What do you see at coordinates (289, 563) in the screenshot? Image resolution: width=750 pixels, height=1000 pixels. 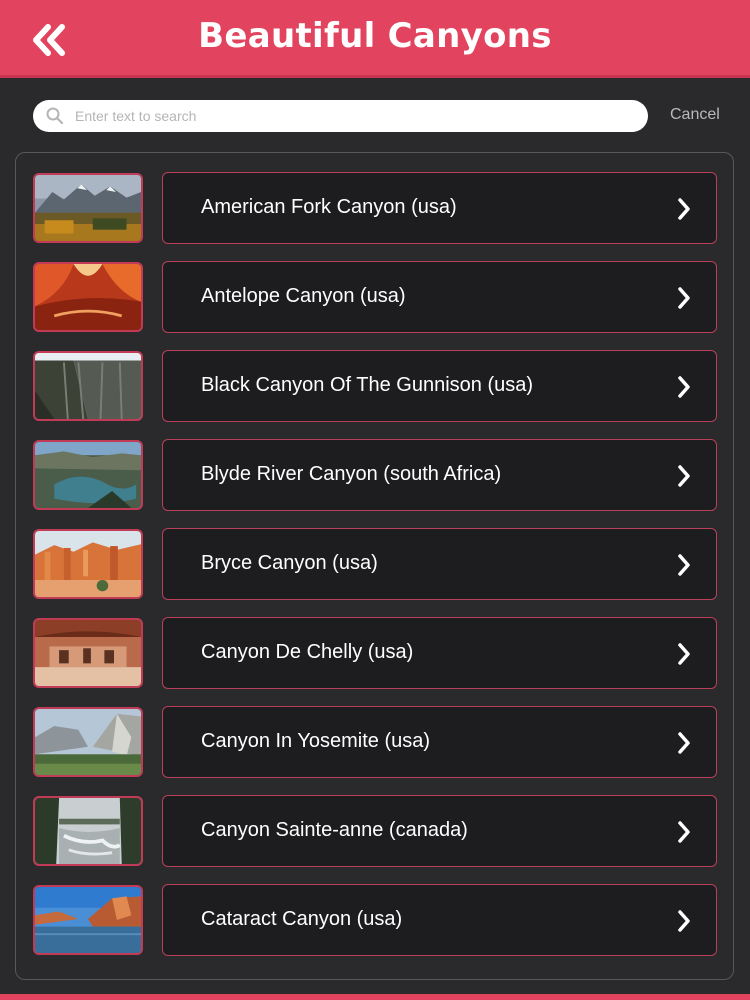 I see `item-label: Bryce Canyon (usa)` at bounding box center [289, 563].